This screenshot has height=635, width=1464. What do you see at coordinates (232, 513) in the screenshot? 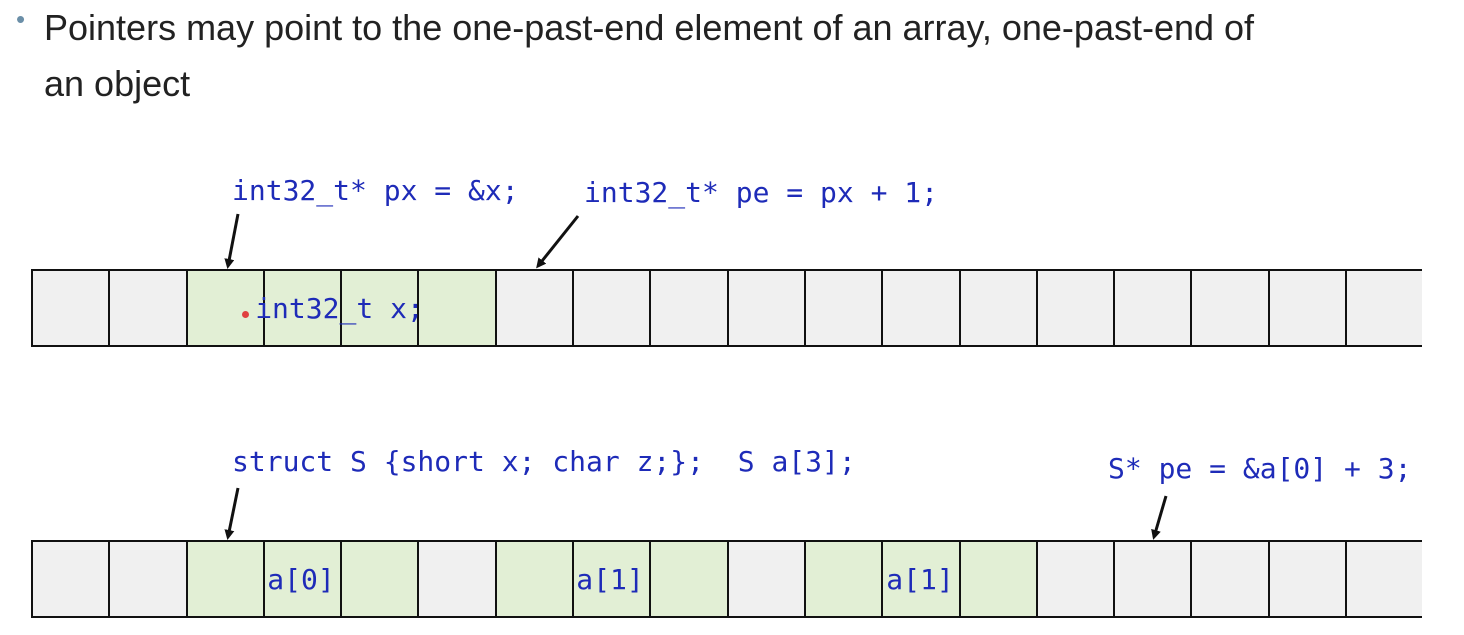
I see `arrow-a0` at bounding box center [232, 513].